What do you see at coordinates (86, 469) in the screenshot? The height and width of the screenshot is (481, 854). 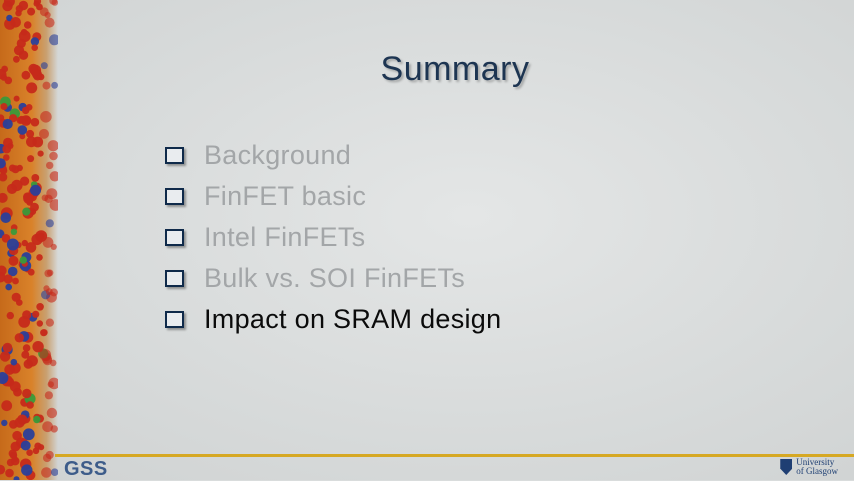 I see `gss-logo: GSS` at bounding box center [86, 469].